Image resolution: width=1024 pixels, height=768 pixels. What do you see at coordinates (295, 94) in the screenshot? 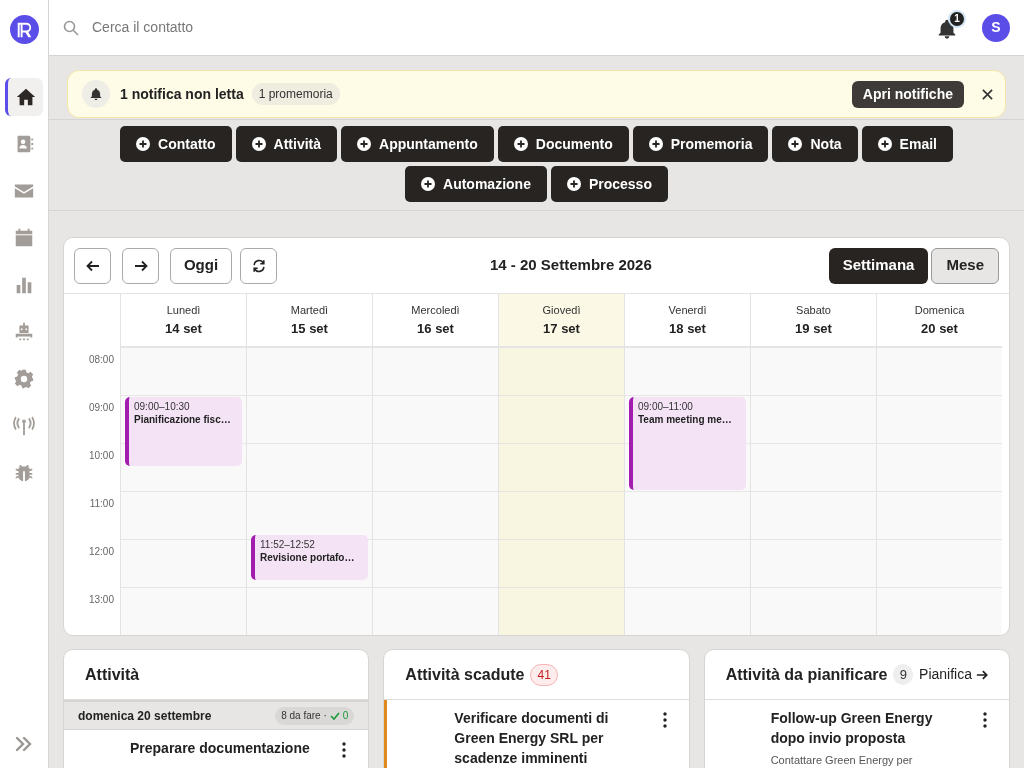
I see `reminder-badge: 1 promemoria` at bounding box center [295, 94].